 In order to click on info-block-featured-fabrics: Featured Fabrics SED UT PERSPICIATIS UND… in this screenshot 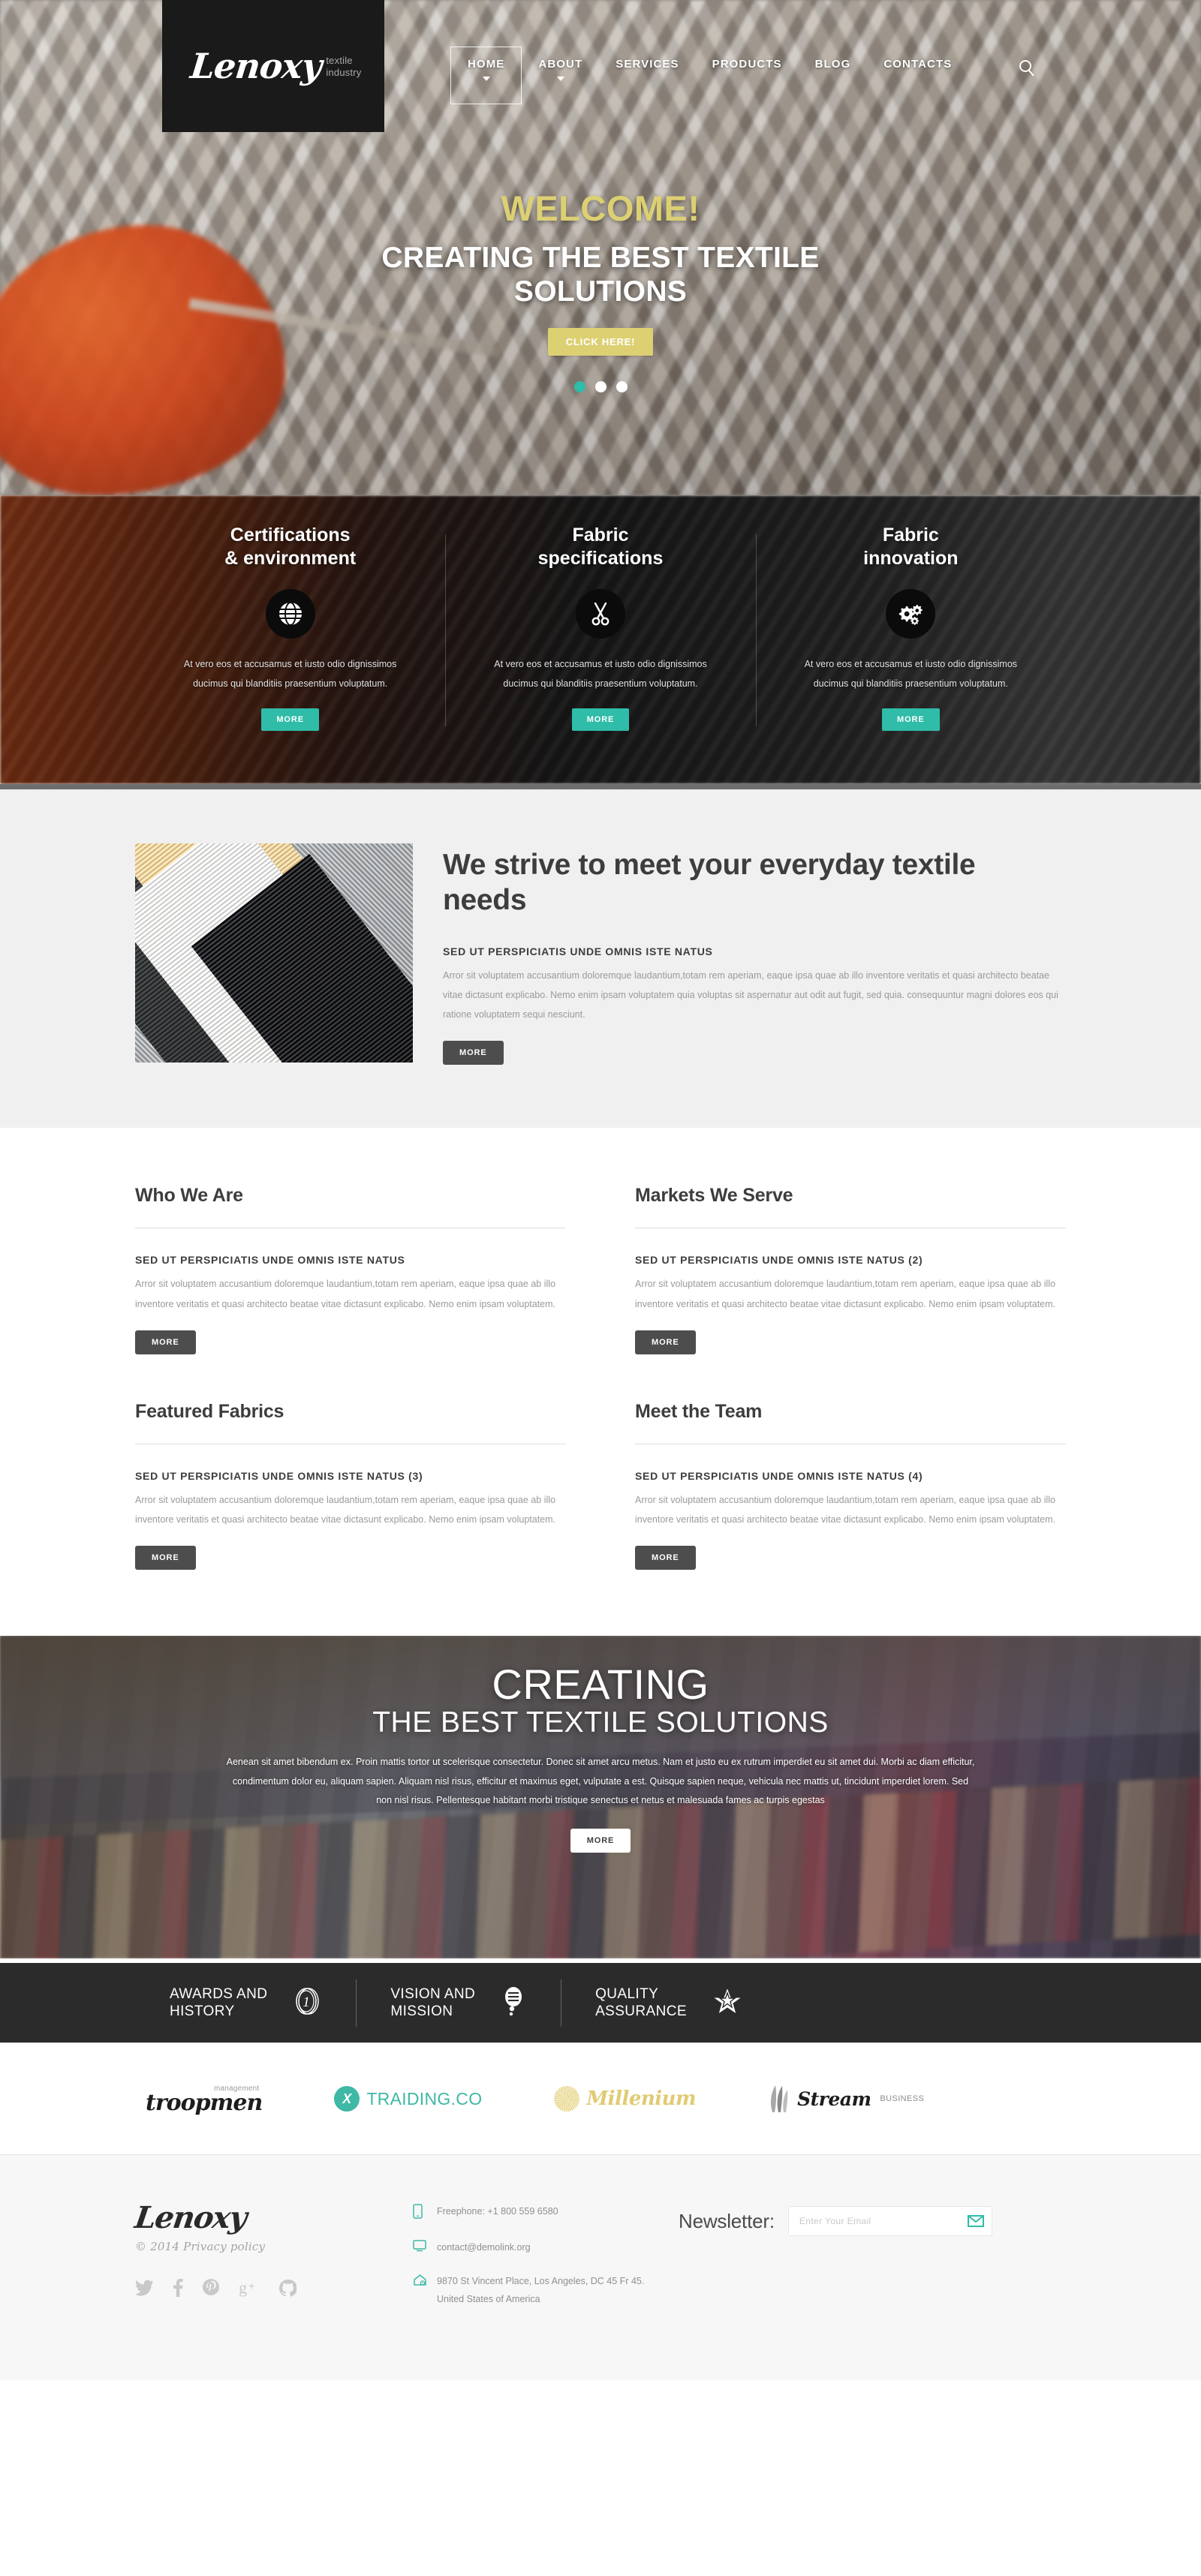, I will do `click(350, 1486)`.